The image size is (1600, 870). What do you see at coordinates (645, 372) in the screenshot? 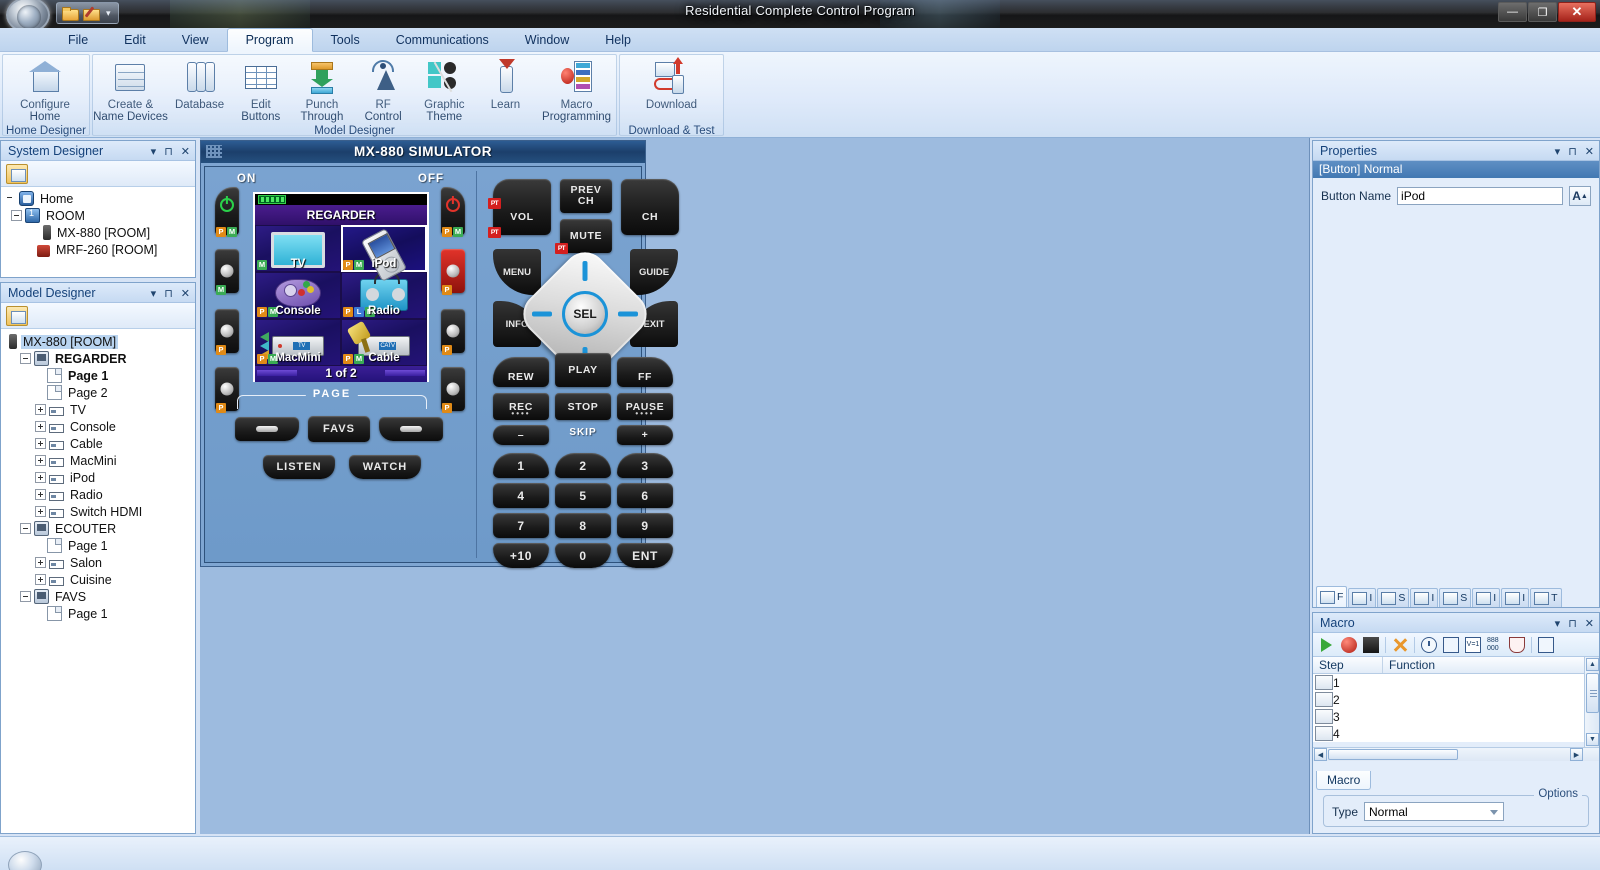
I see `ff-button: FF` at bounding box center [645, 372].